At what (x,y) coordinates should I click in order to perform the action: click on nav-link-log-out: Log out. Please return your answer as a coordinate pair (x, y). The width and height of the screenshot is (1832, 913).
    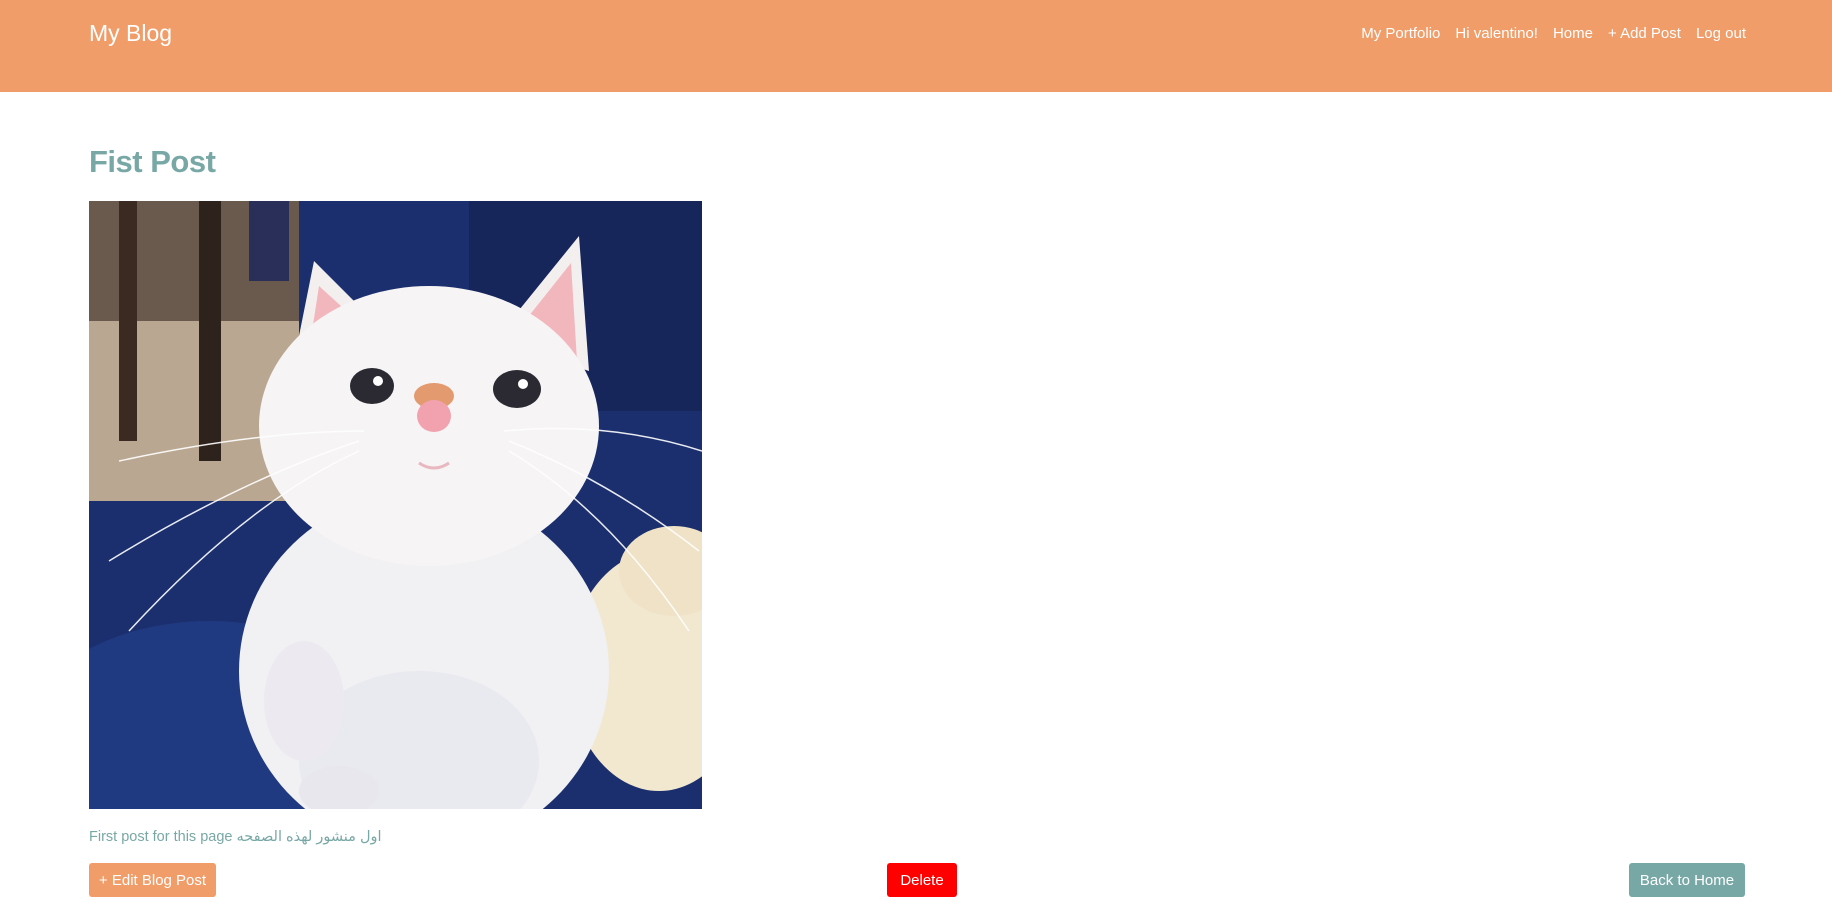
    Looking at the image, I should click on (1721, 33).